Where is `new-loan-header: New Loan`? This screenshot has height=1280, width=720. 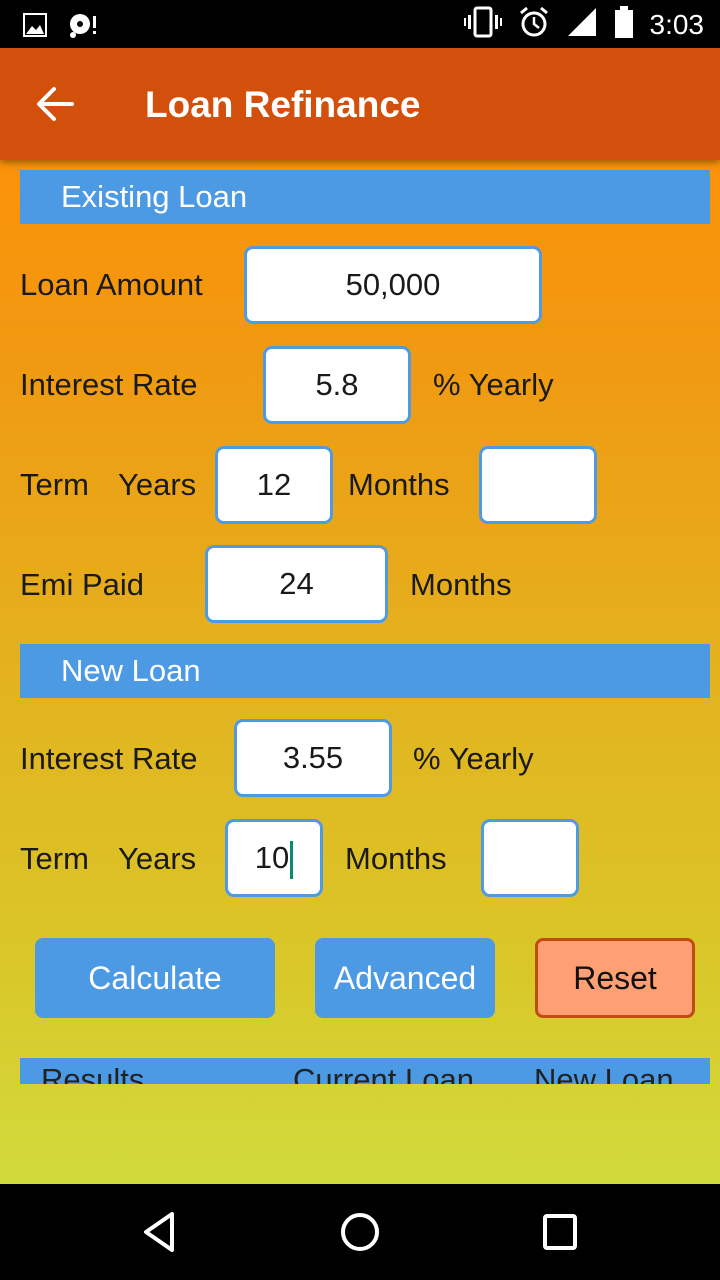
new-loan-header: New Loan is located at coordinates (365, 671).